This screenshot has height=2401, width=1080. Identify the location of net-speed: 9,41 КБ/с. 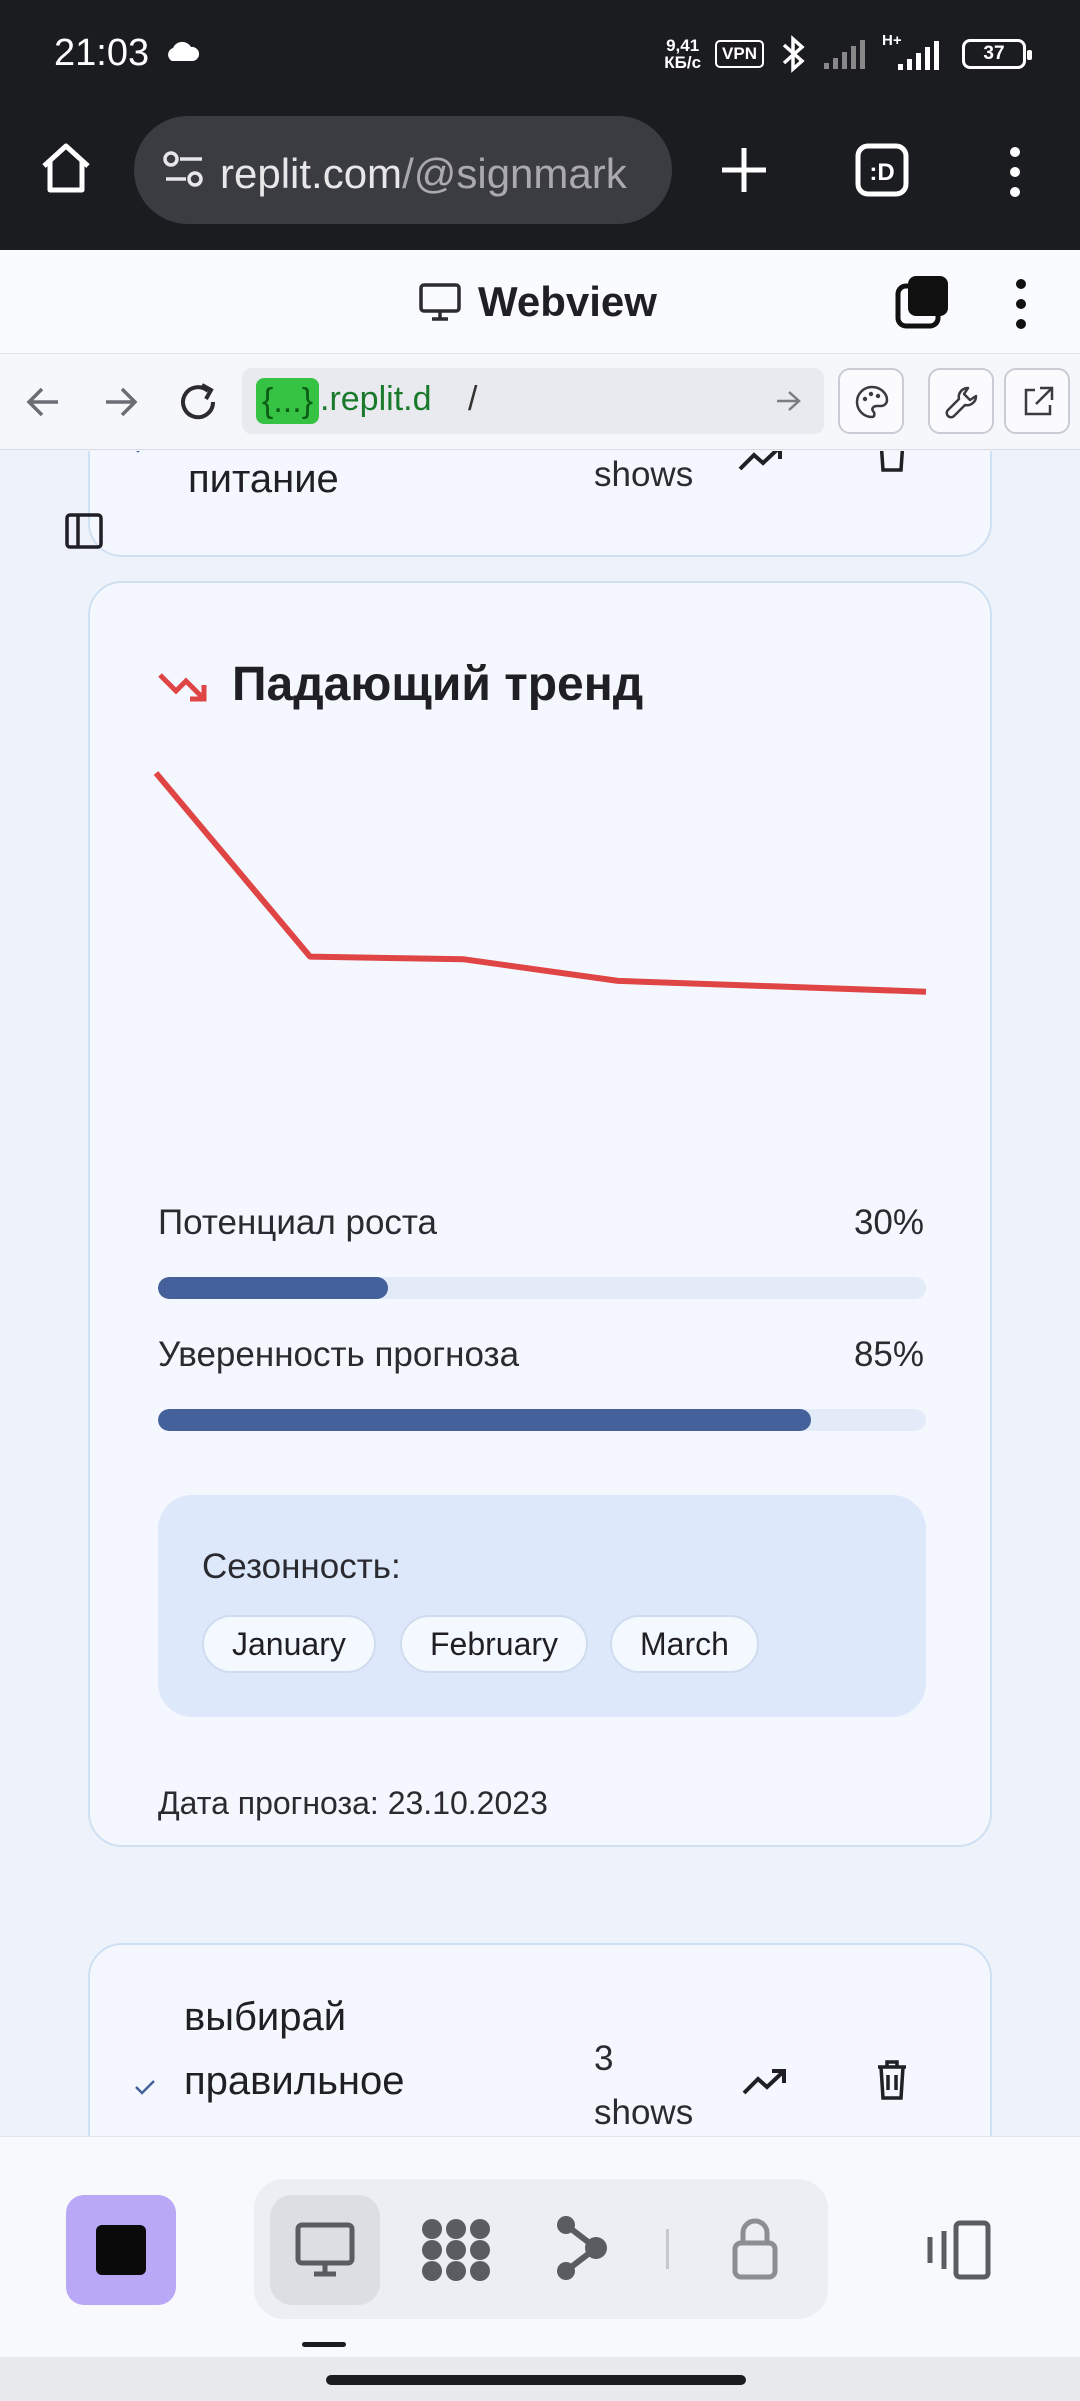
(682, 54).